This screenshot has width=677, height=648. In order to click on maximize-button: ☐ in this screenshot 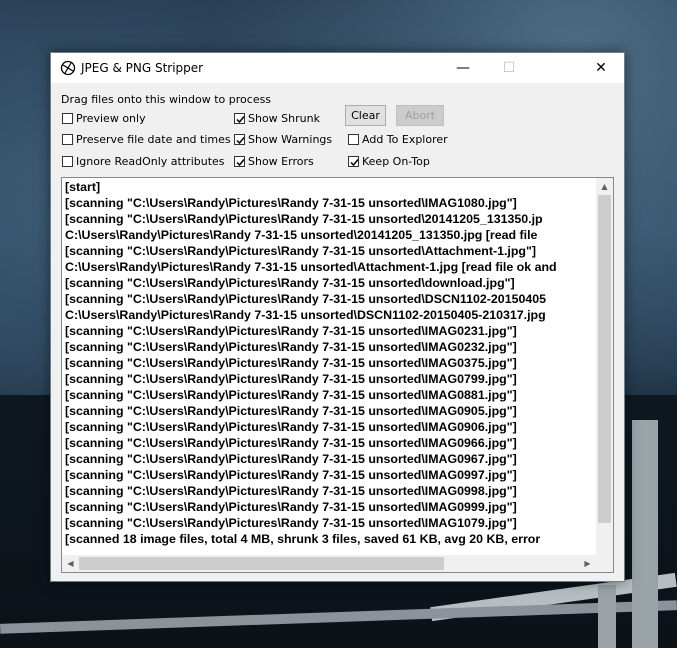, I will do `click(509, 68)`.